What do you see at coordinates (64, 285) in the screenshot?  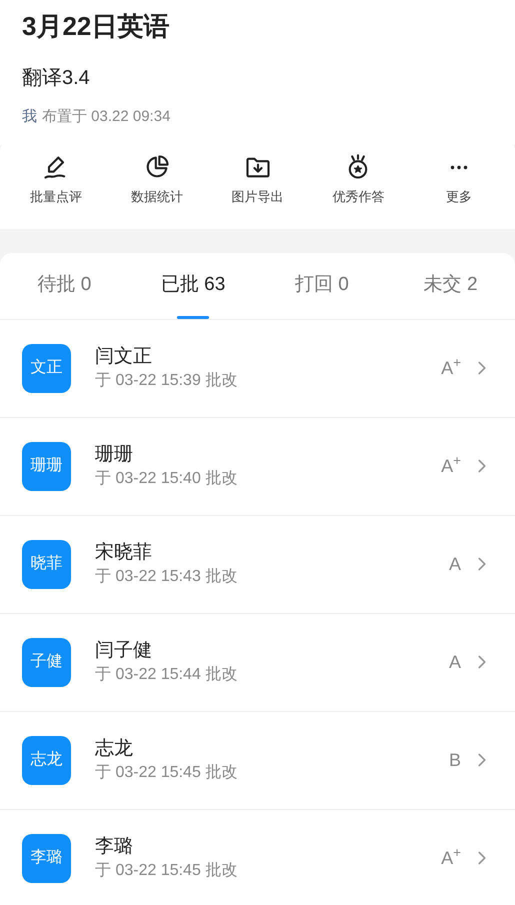 I see `status-tab: 待批 0` at bounding box center [64, 285].